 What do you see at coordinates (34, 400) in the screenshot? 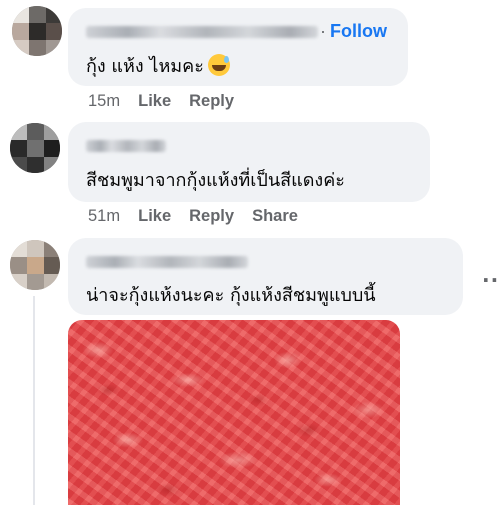
I see `thread-line` at bounding box center [34, 400].